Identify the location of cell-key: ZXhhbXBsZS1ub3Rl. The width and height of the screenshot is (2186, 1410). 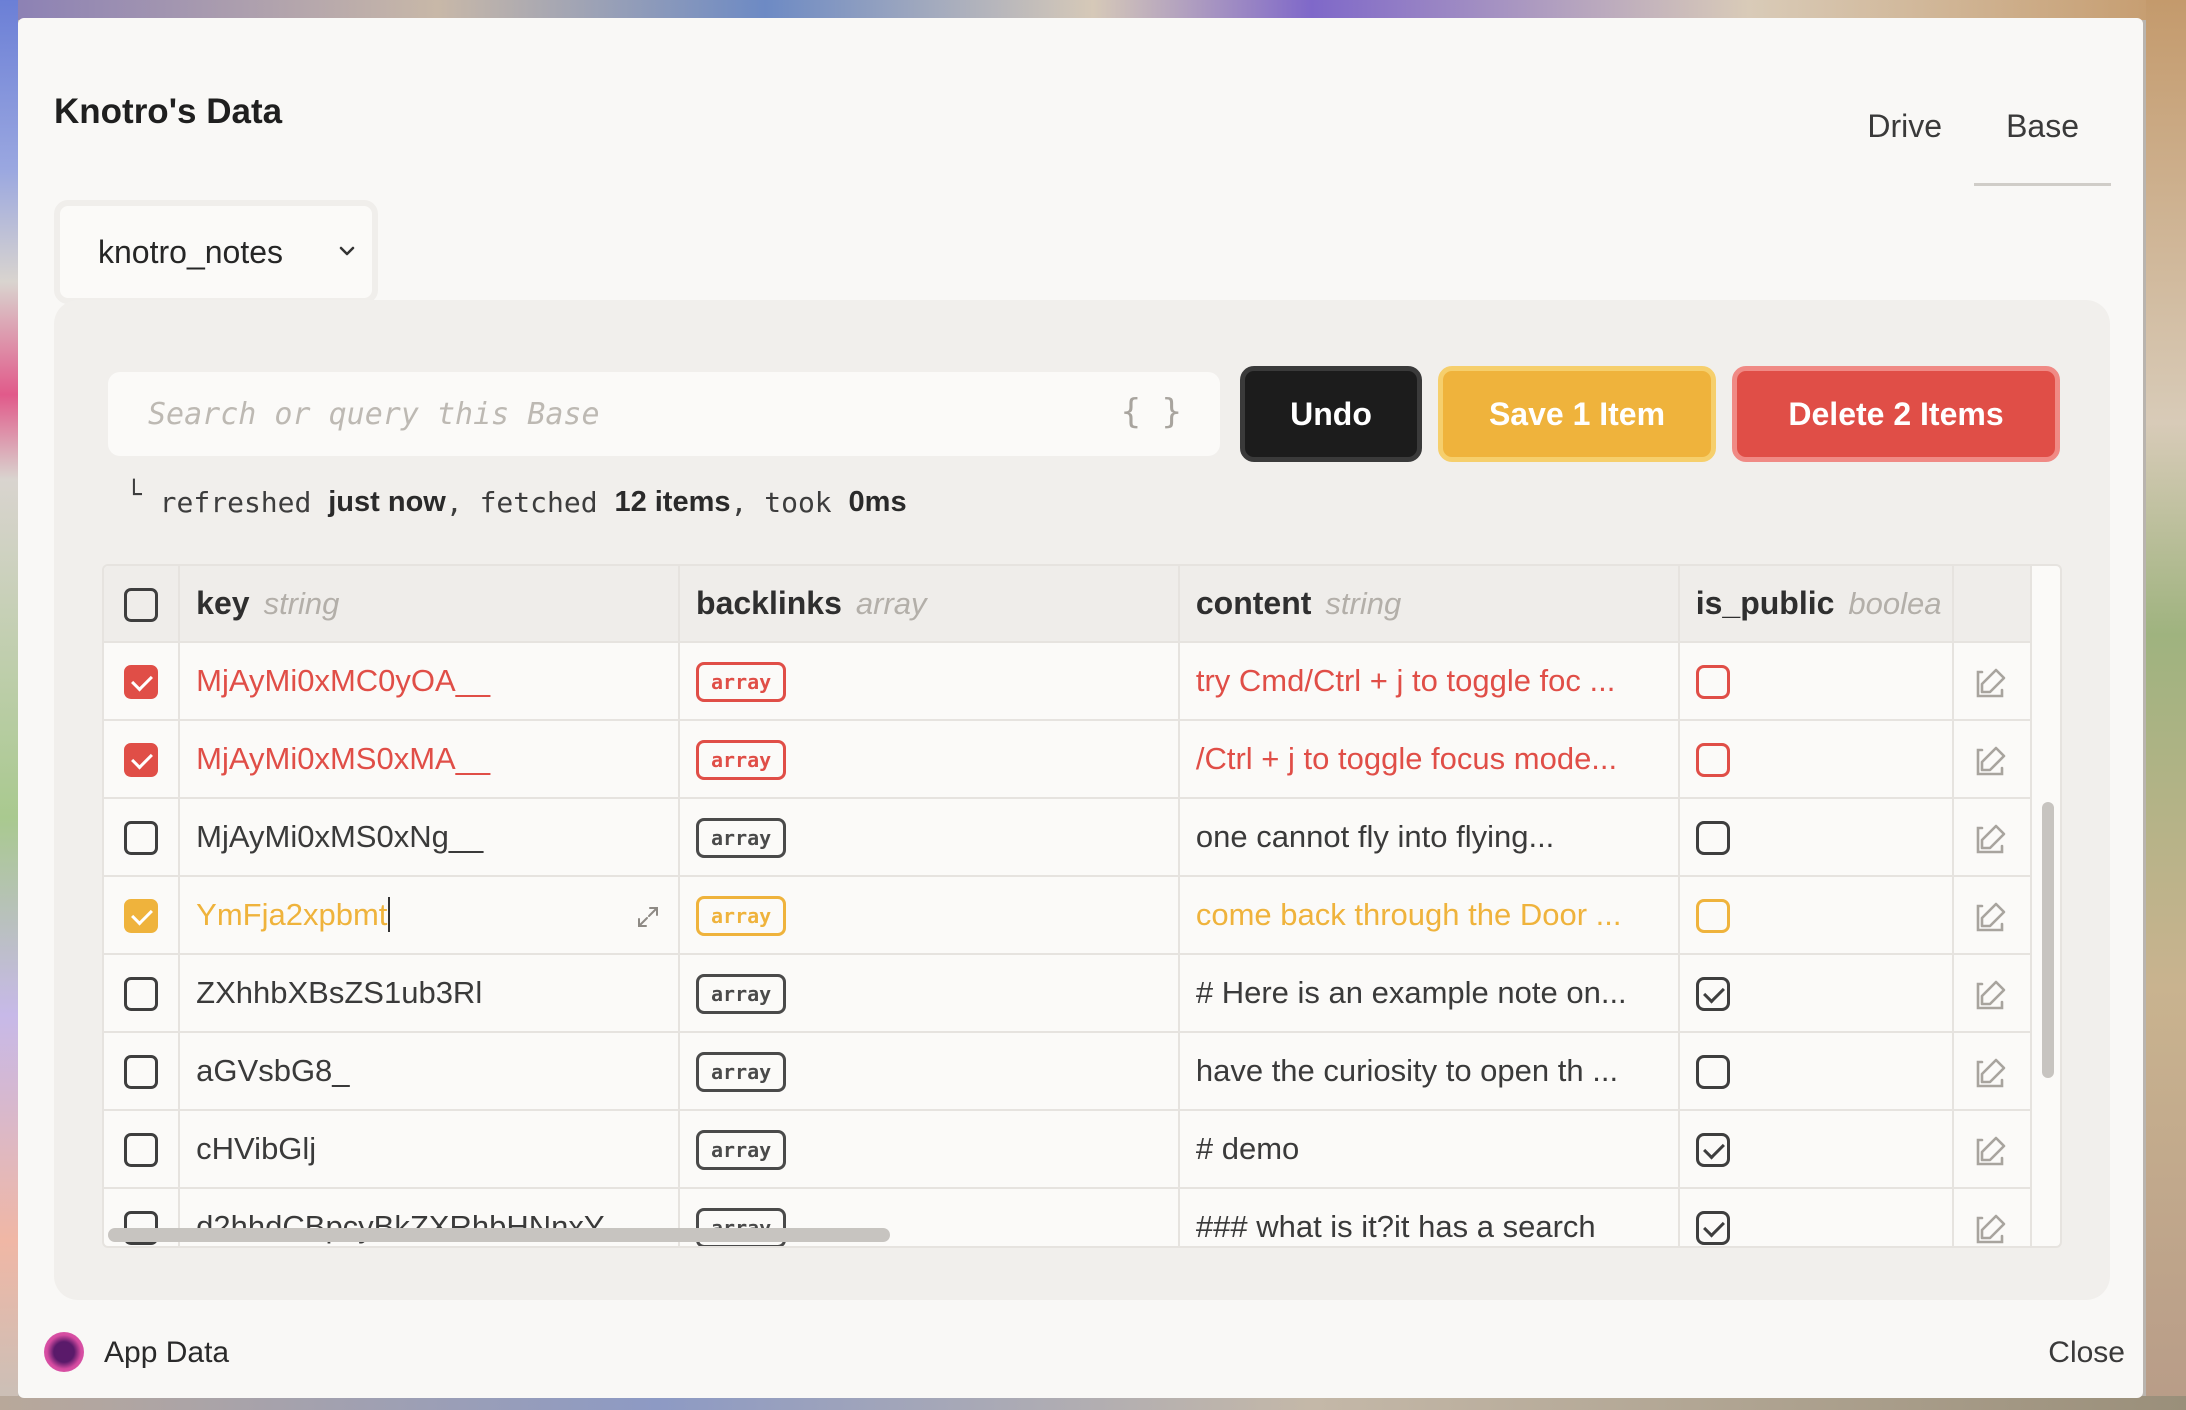
(430, 993).